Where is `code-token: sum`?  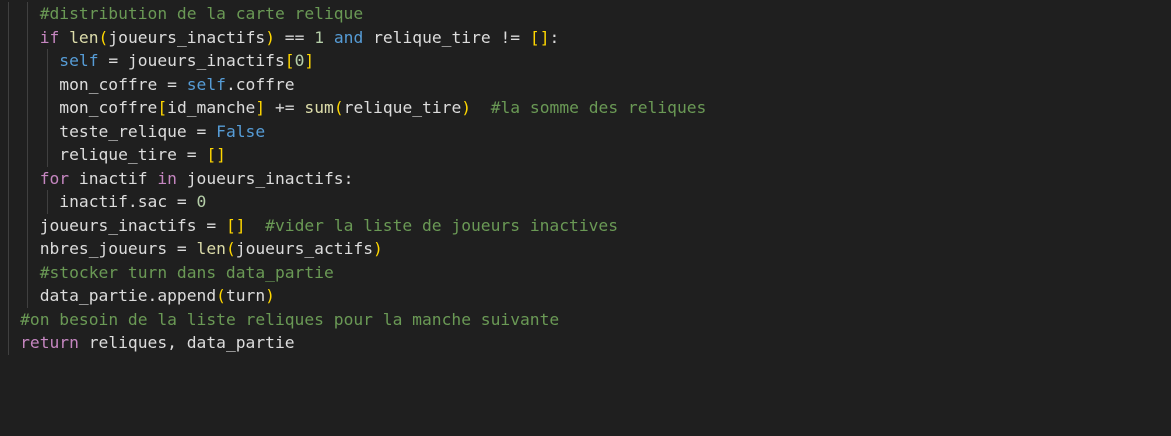 code-token: sum is located at coordinates (319, 107).